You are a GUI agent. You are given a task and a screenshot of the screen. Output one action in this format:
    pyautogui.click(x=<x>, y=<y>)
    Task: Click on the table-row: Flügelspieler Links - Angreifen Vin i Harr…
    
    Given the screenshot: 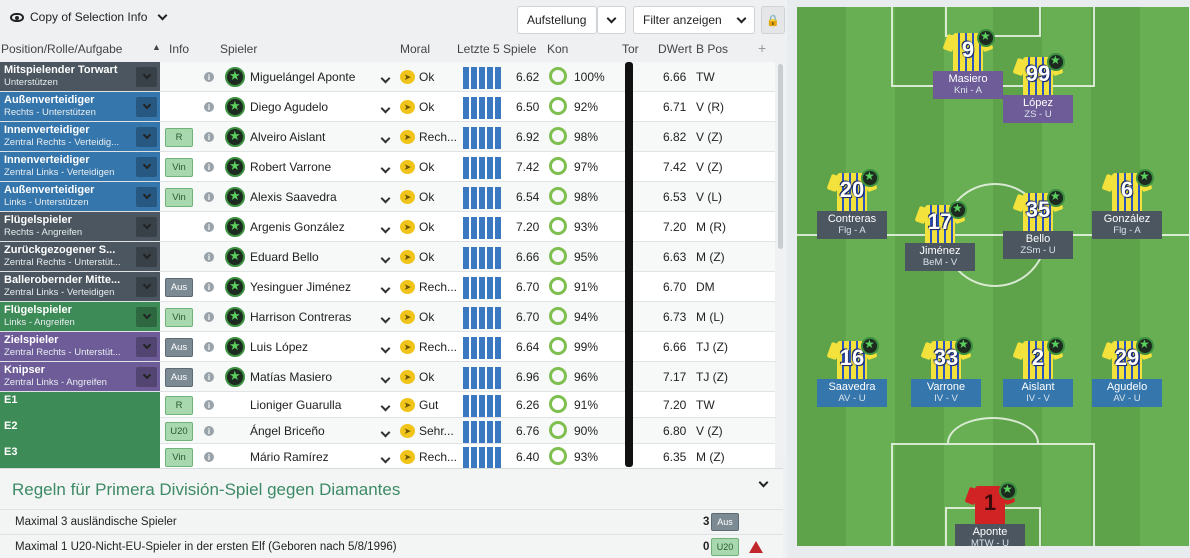 What is the action you would take?
    pyautogui.click(x=387, y=317)
    